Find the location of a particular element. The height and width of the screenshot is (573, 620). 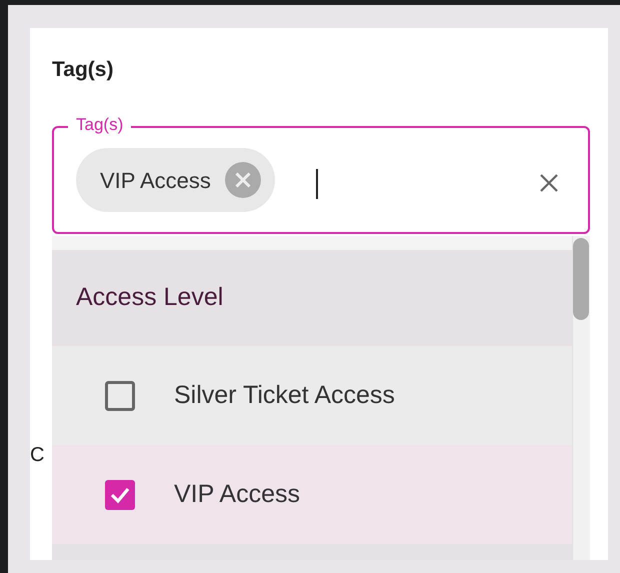

section-title: Tag(s) is located at coordinates (83, 70).